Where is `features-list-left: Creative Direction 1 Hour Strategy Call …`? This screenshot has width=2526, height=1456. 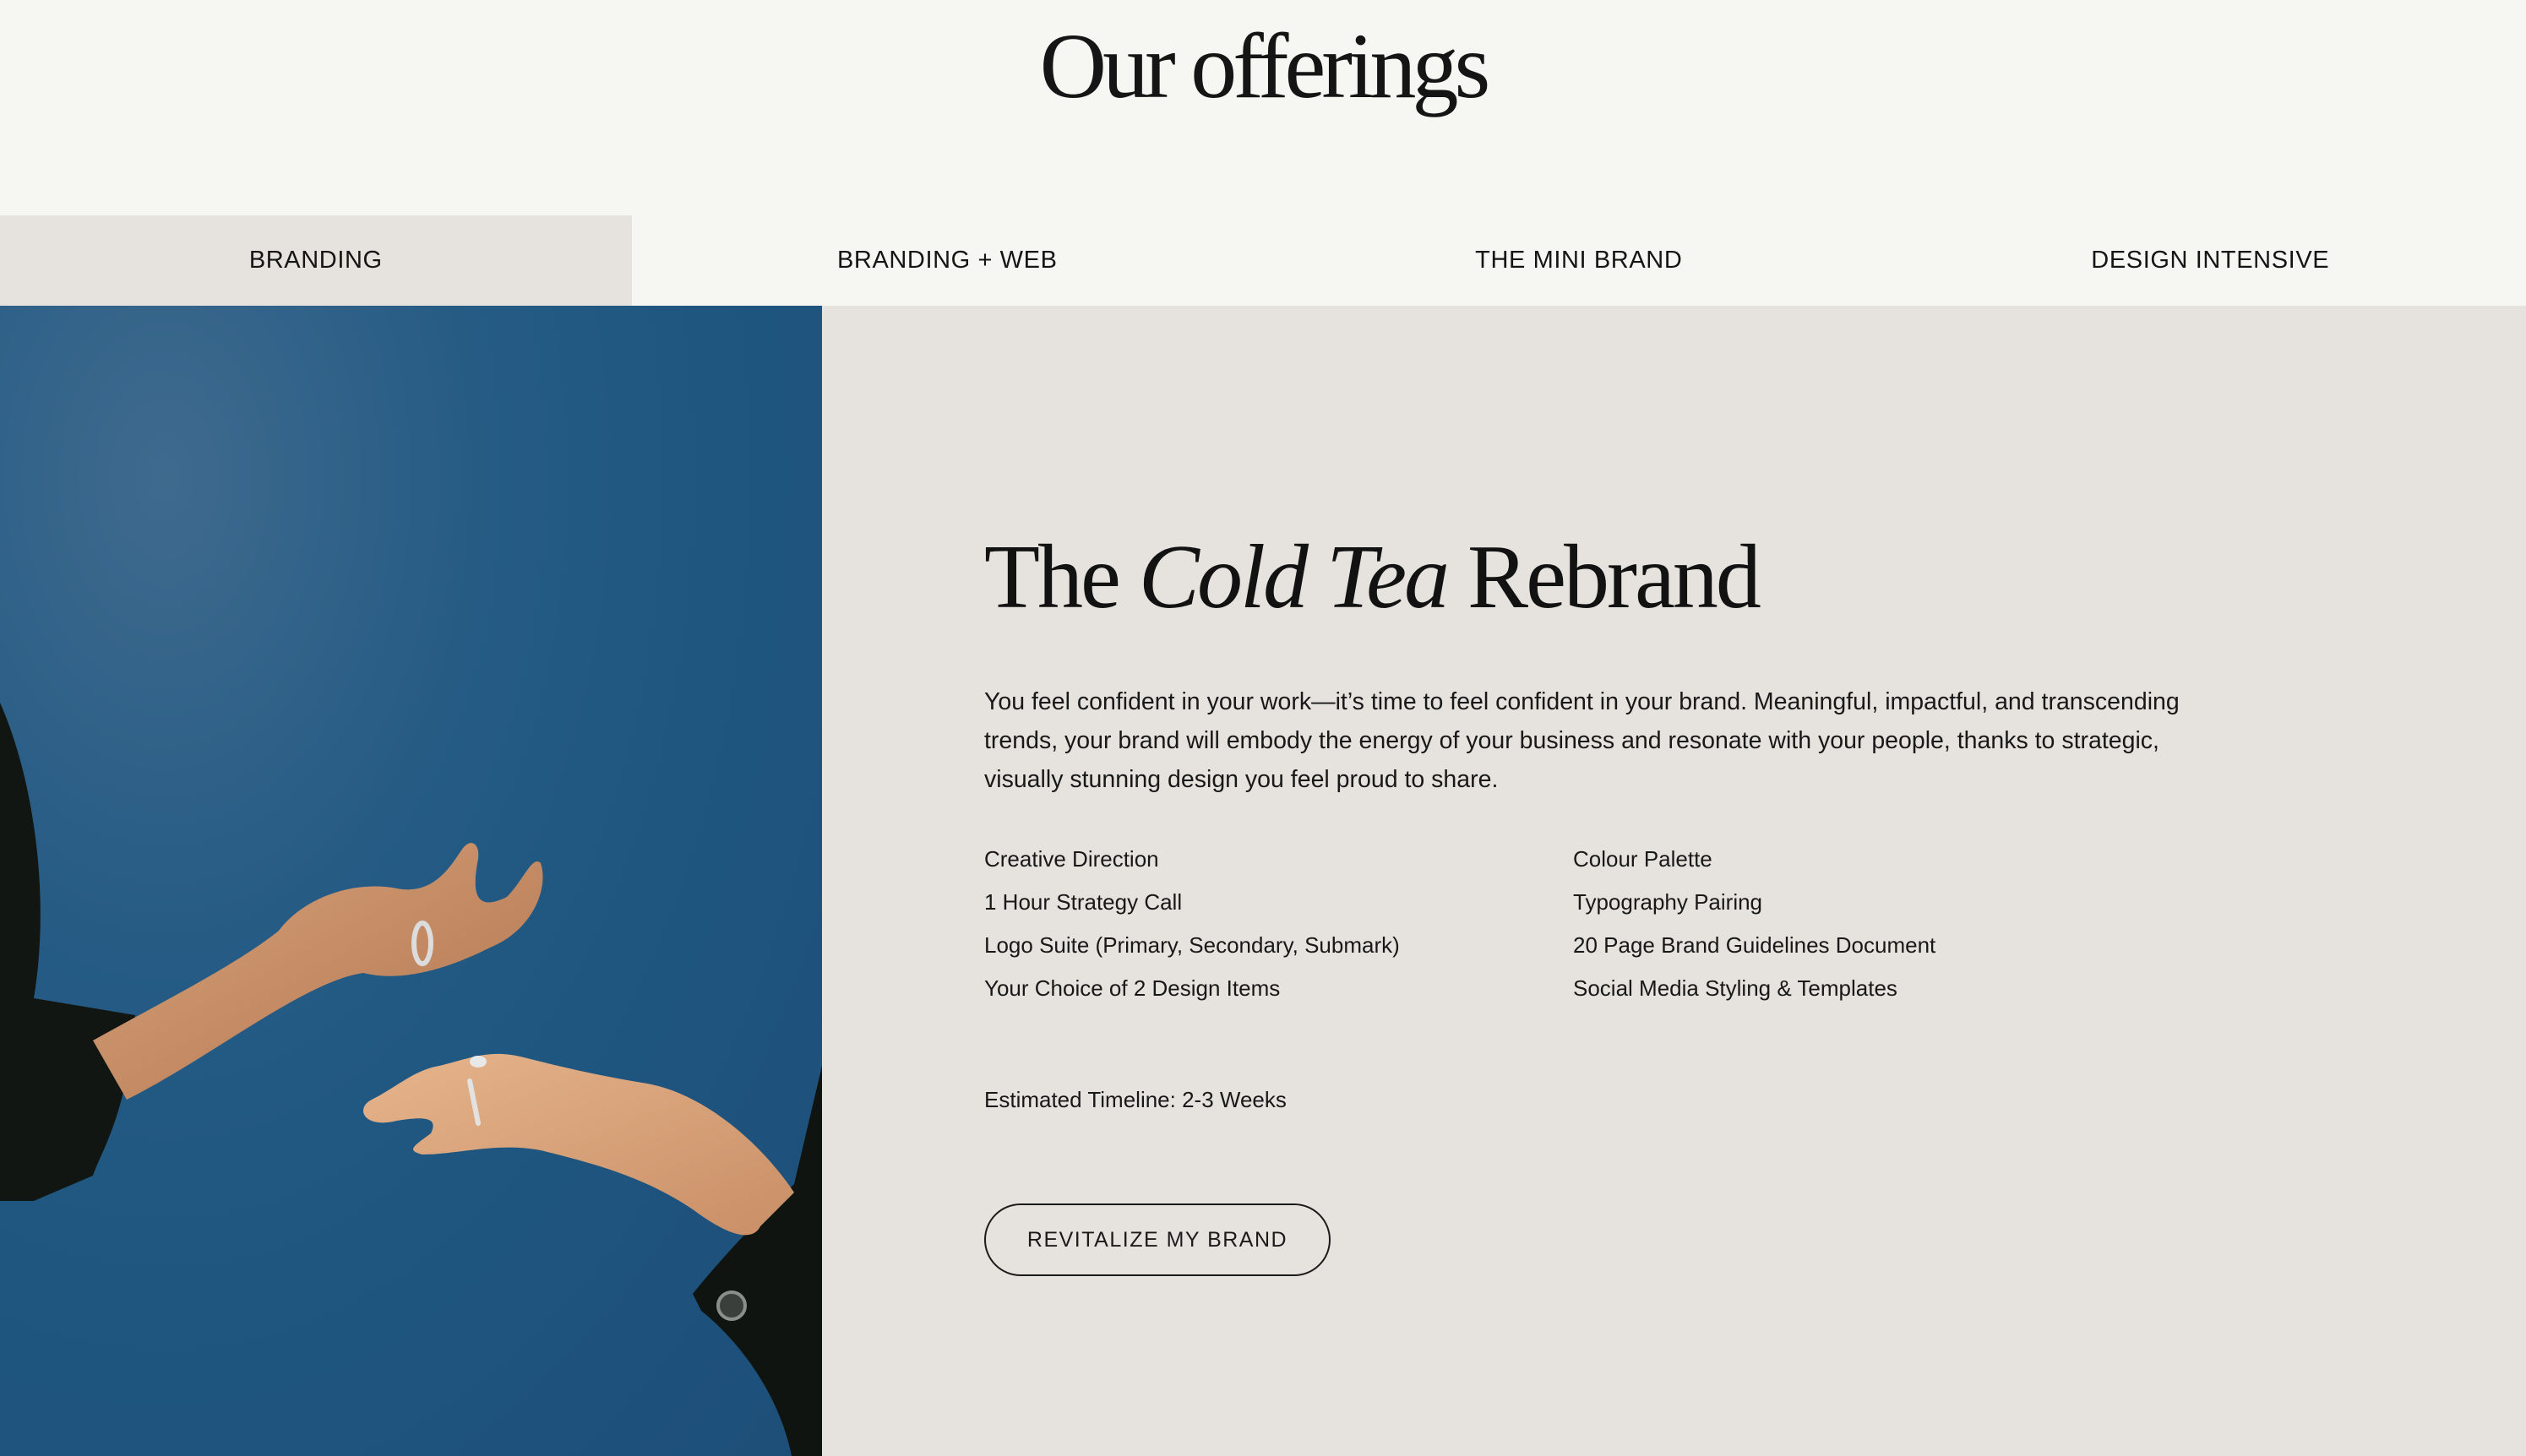
features-list-left: Creative Direction 1 Hour Strategy Call … is located at coordinates (1192, 924).